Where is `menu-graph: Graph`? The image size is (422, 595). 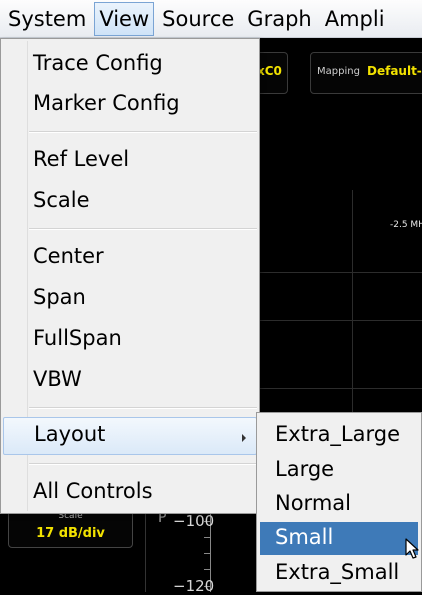
menu-graph: Graph is located at coordinates (279, 19).